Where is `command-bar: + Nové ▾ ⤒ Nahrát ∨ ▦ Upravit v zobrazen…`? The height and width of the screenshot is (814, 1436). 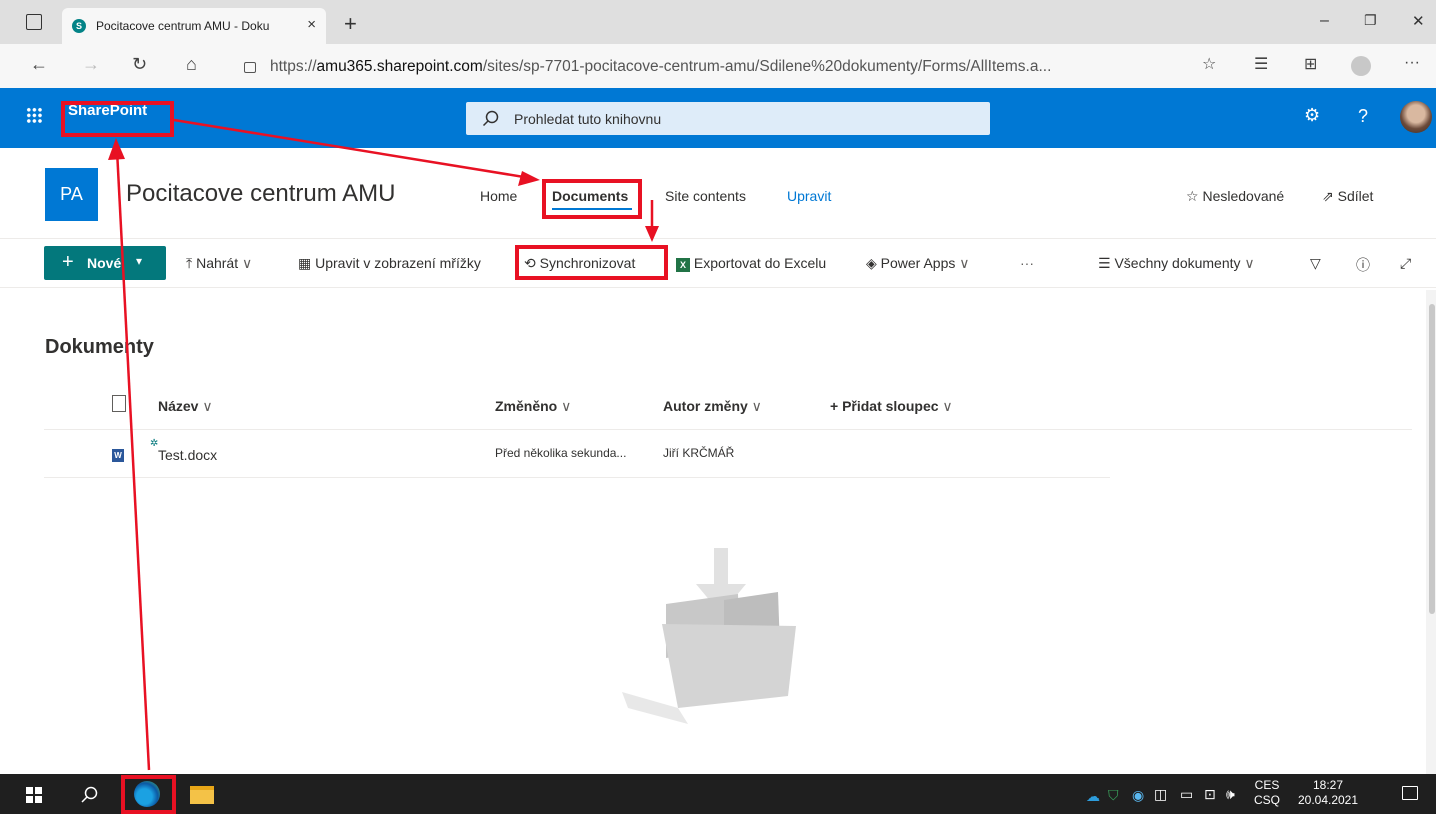 command-bar: + Nové ▾ ⤒ Nahrát ∨ ▦ Upravit v zobrazen… is located at coordinates (718, 263).